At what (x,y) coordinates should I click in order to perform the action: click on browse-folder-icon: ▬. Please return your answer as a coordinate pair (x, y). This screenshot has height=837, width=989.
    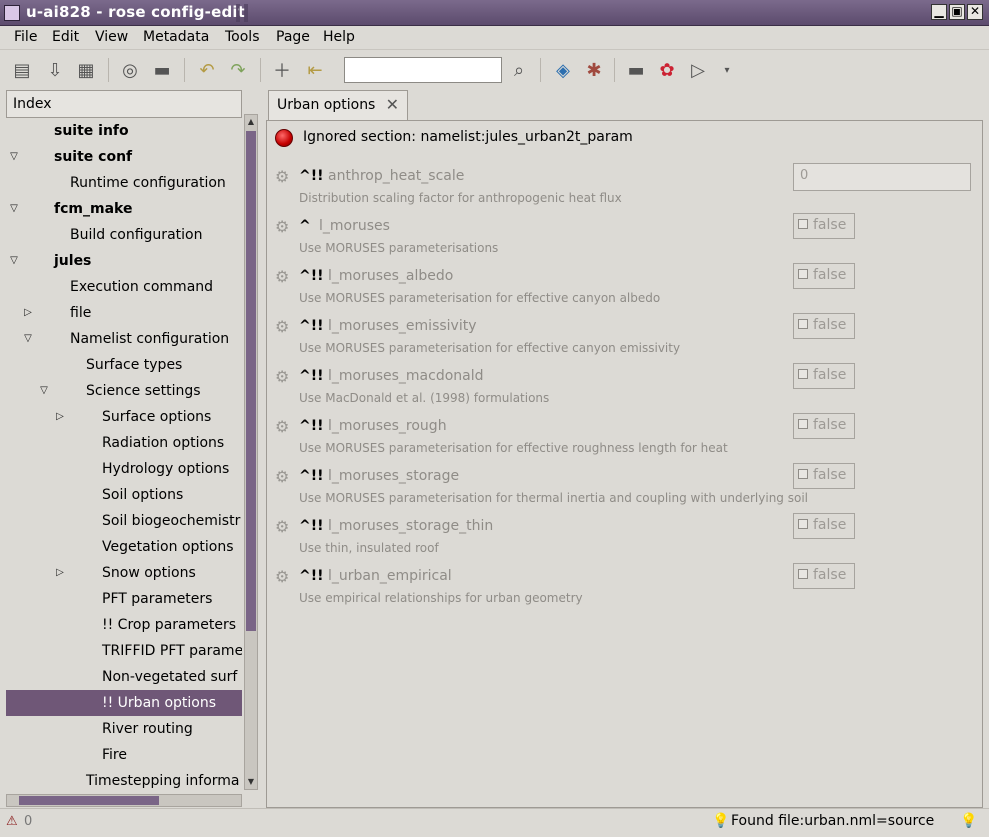
    Looking at the image, I should click on (636, 70).